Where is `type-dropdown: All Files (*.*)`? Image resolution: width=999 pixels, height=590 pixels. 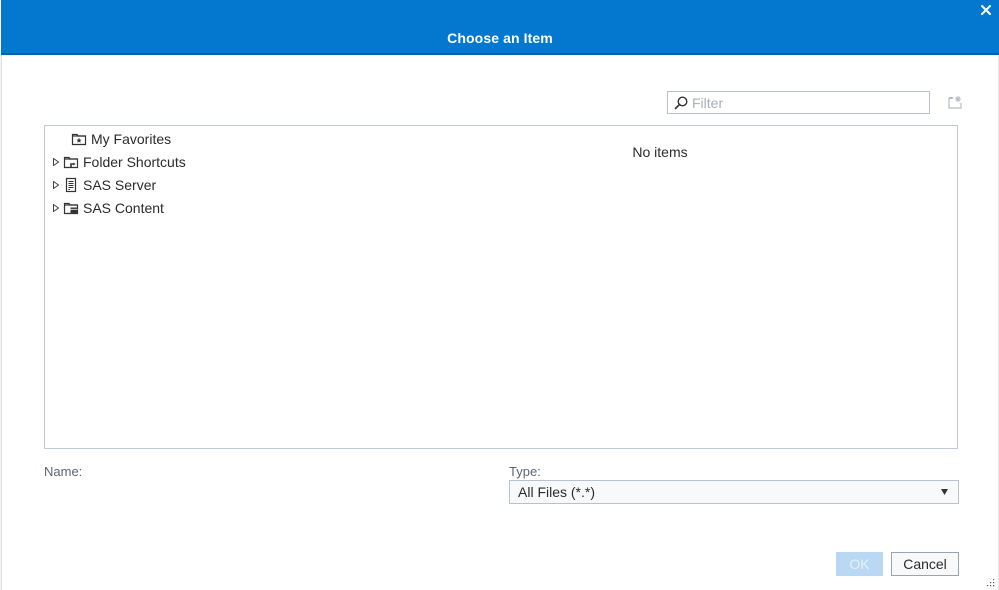
type-dropdown: All Files (*.*) is located at coordinates (734, 492).